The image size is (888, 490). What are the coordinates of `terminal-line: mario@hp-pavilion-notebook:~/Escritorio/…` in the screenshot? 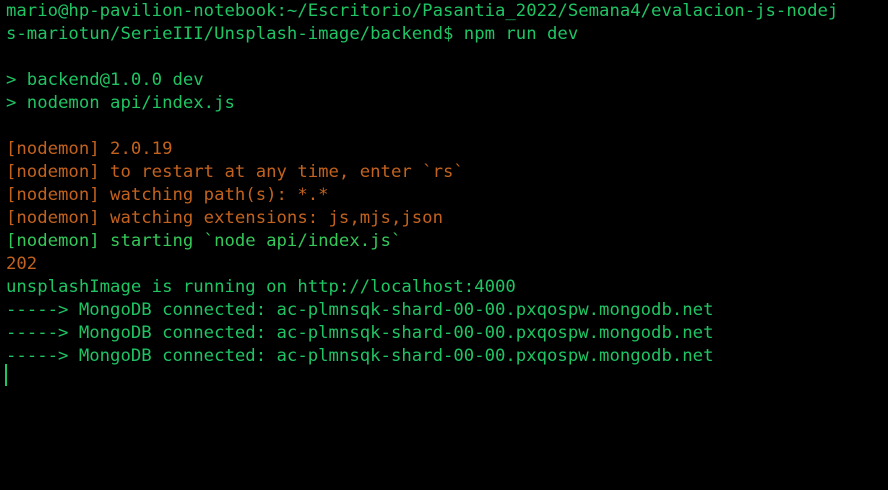 It's located at (422, 11).